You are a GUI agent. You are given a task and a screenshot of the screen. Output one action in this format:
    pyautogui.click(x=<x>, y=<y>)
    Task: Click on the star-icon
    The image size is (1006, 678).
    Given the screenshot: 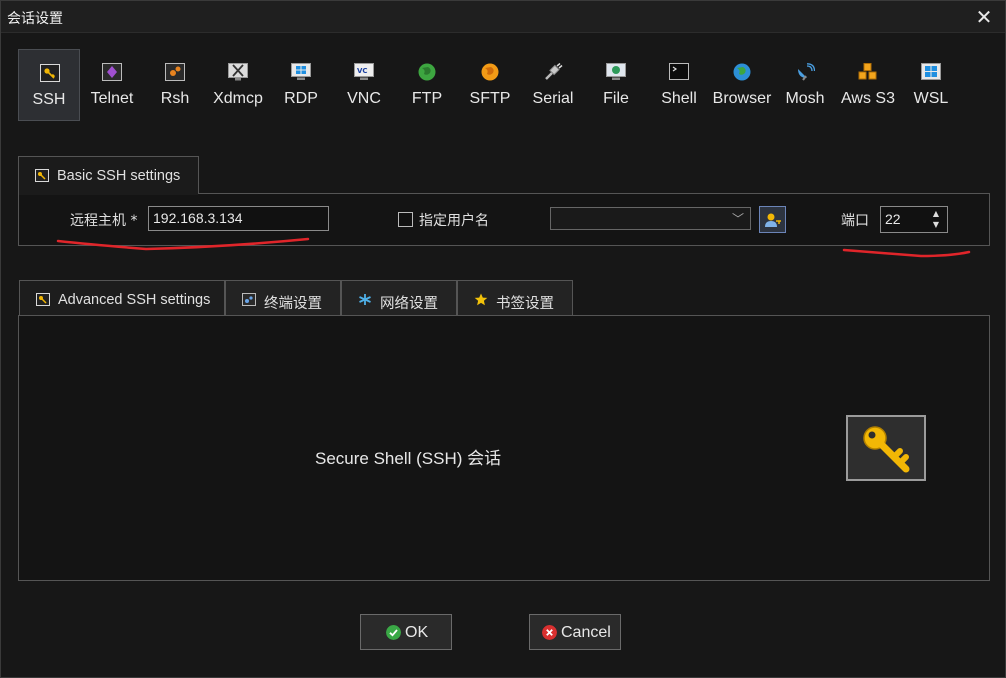 What is the action you would take?
    pyautogui.click(x=481, y=299)
    